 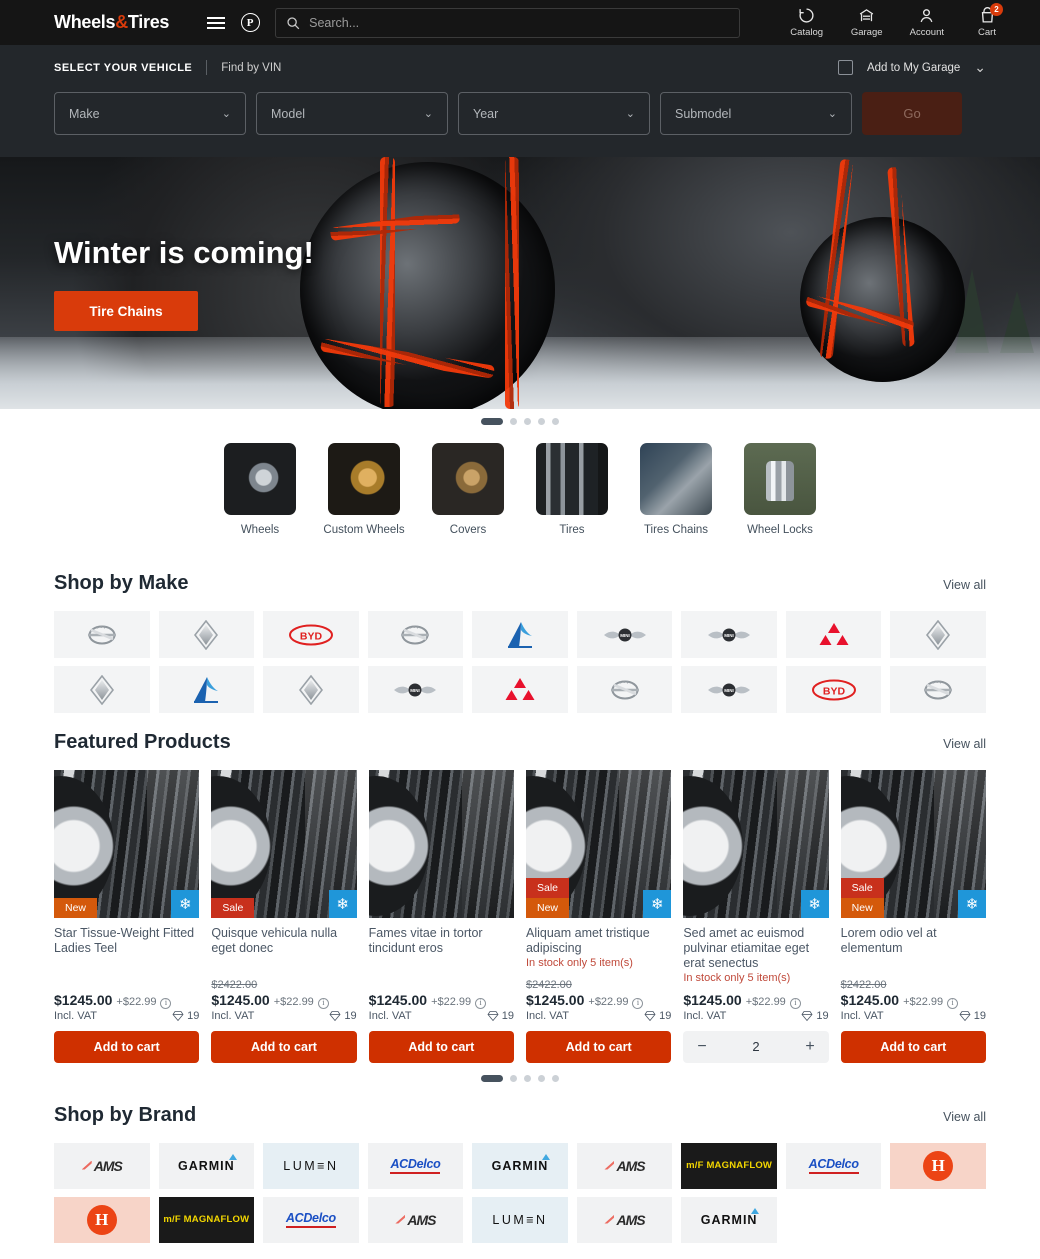 I want to click on category-wheels: Wheels, so click(x=260, y=489).